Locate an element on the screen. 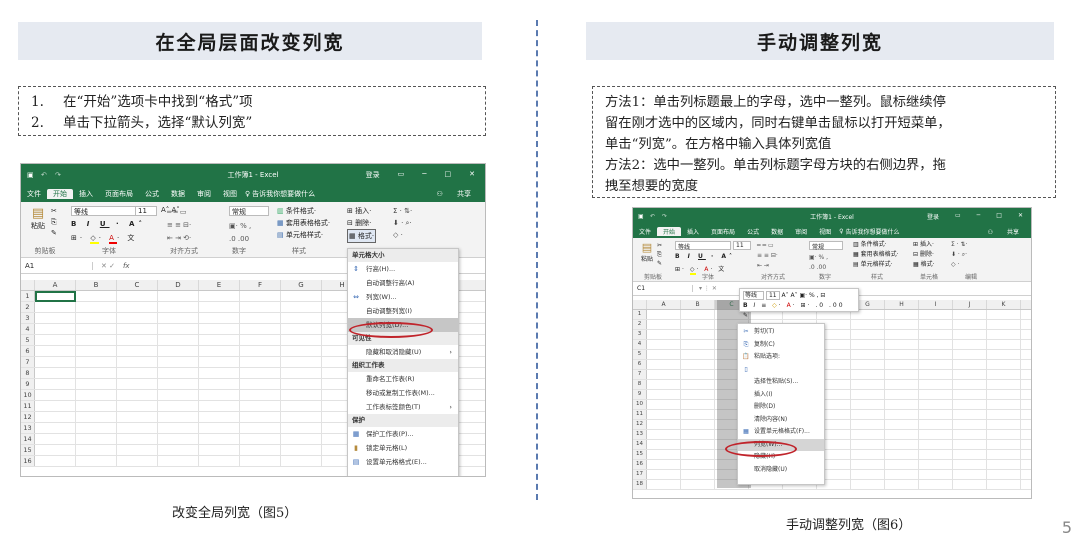 The width and height of the screenshot is (1092, 541). tab-page-layout: 页面布局 is located at coordinates (723, 231).